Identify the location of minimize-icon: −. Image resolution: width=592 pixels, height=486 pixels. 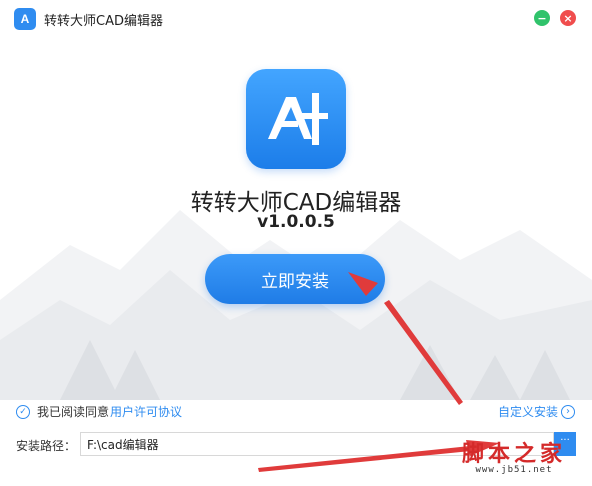
(542, 18).